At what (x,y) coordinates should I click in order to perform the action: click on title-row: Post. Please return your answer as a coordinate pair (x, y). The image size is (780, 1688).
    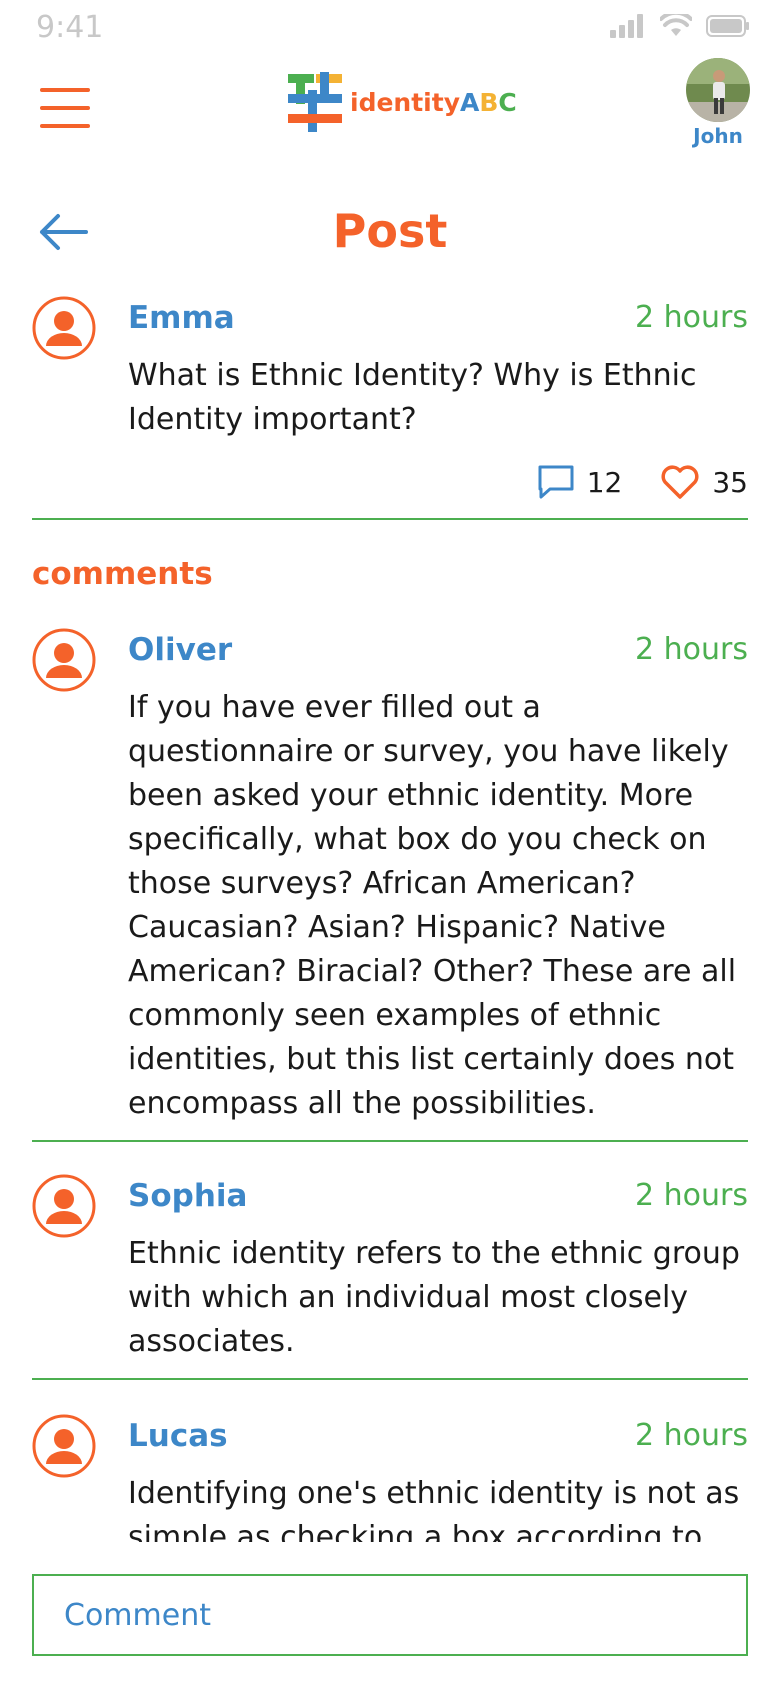
    Looking at the image, I should click on (390, 234).